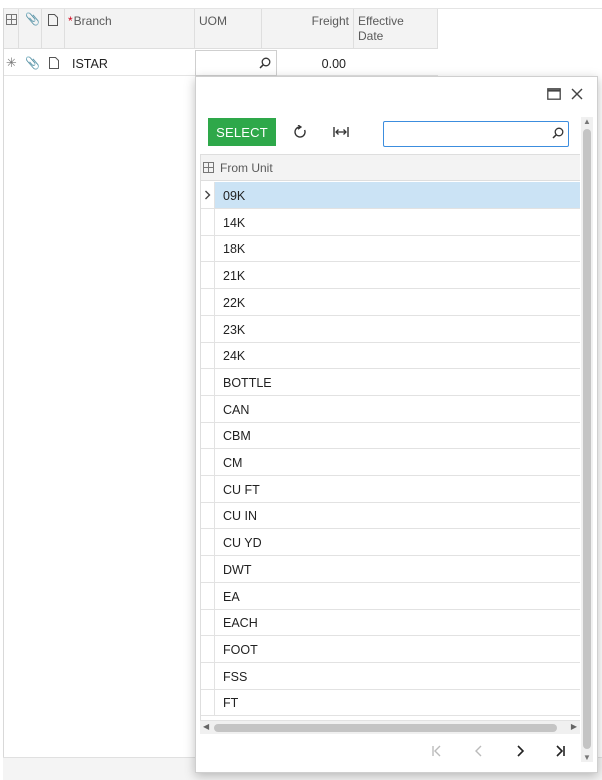 This screenshot has width=602, height=780. I want to click on first-page-button, so click(437, 751).